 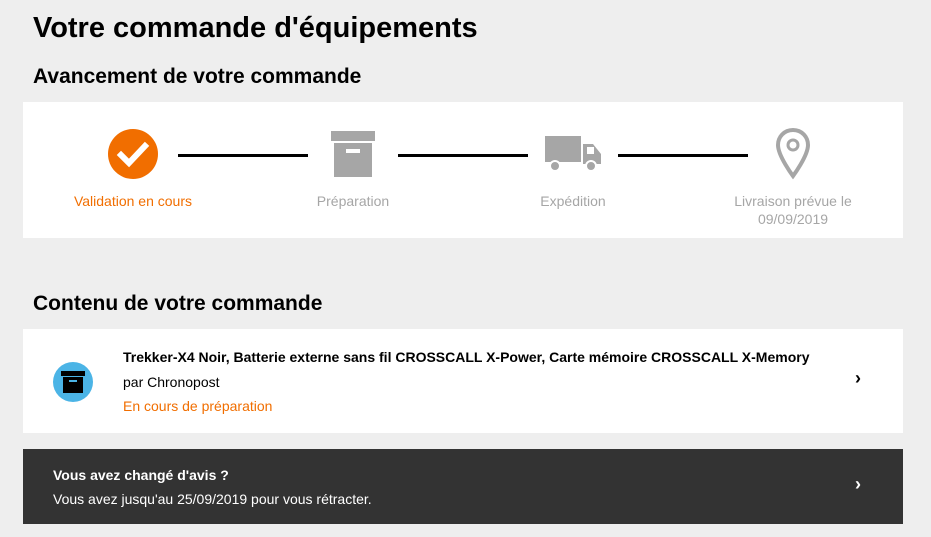 What do you see at coordinates (573, 201) in the screenshot?
I see `progress-step-label: Expédition` at bounding box center [573, 201].